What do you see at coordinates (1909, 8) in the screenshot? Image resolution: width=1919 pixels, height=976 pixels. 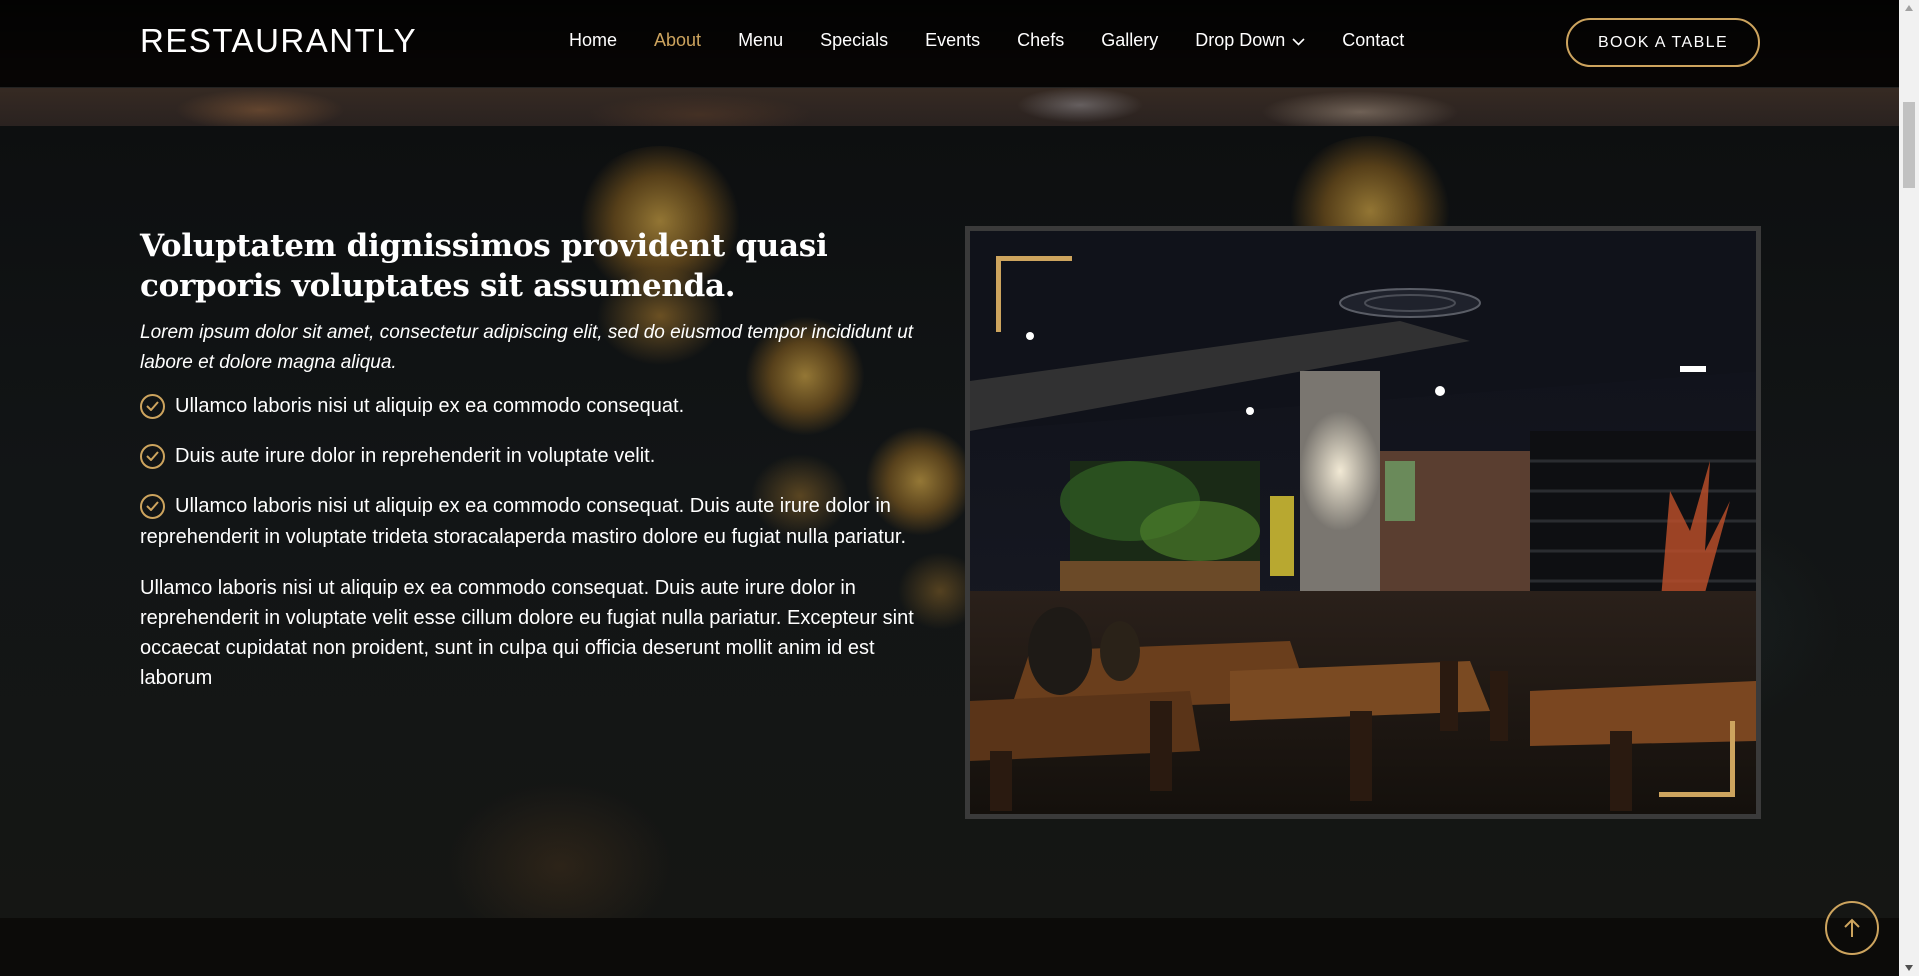 I see `scroll-up-arrow-icon` at bounding box center [1909, 8].